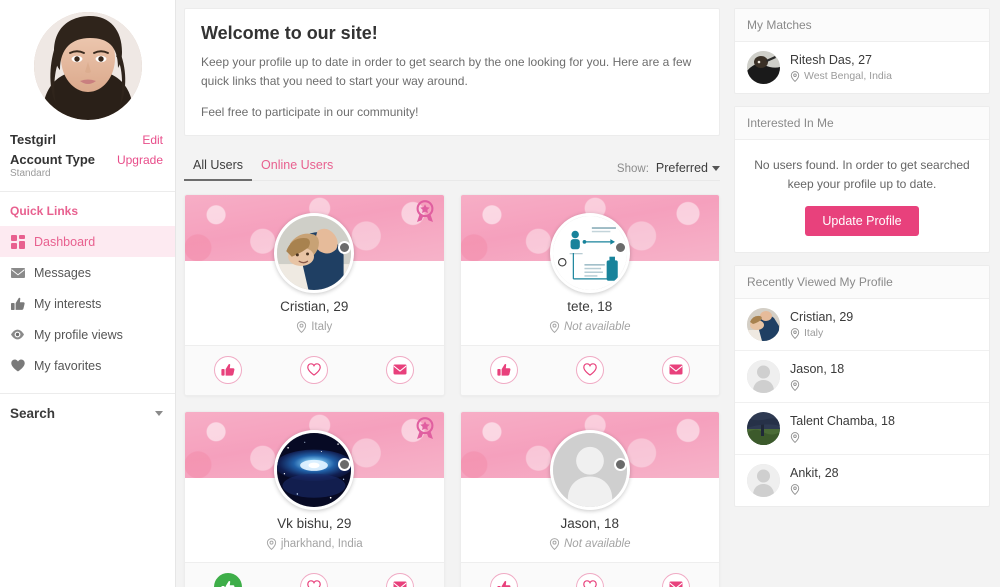  I want to click on list-item: Cristian, 29 Italy, so click(862, 325).